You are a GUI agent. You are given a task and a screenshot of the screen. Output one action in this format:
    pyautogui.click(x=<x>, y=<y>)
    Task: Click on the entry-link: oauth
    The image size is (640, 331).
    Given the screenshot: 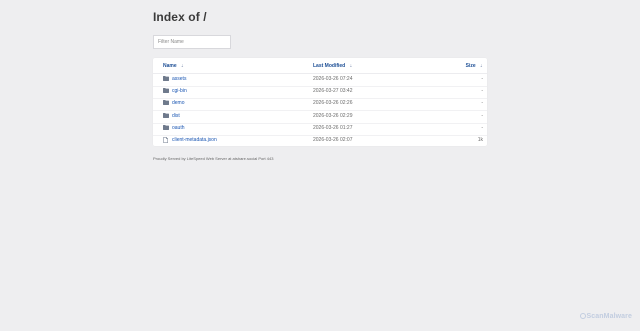 What is the action you would take?
    pyautogui.click(x=178, y=128)
    